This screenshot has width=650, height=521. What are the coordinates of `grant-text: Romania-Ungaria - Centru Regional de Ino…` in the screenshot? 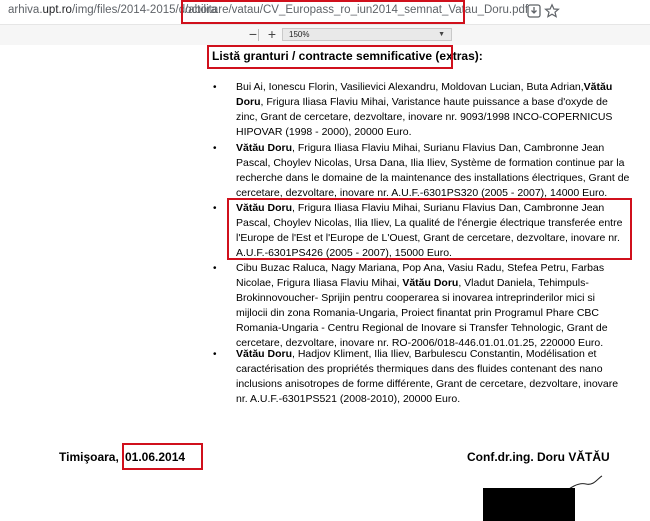 It's located at (422, 328).